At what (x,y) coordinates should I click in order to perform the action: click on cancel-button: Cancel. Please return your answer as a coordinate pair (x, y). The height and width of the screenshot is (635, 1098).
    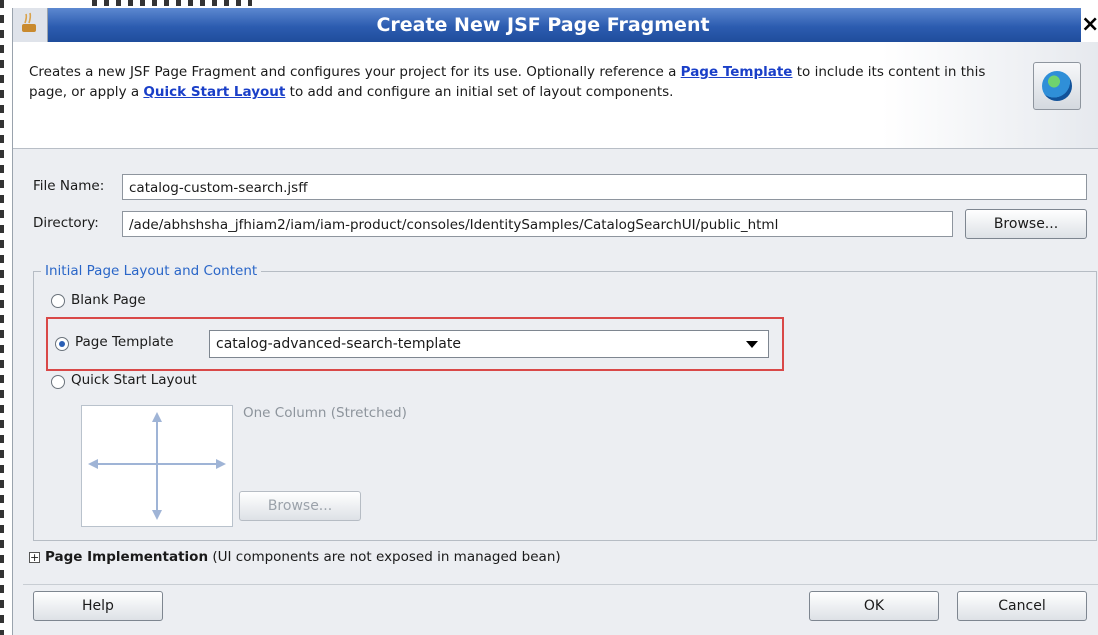
    Looking at the image, I should click on (1022, 606).